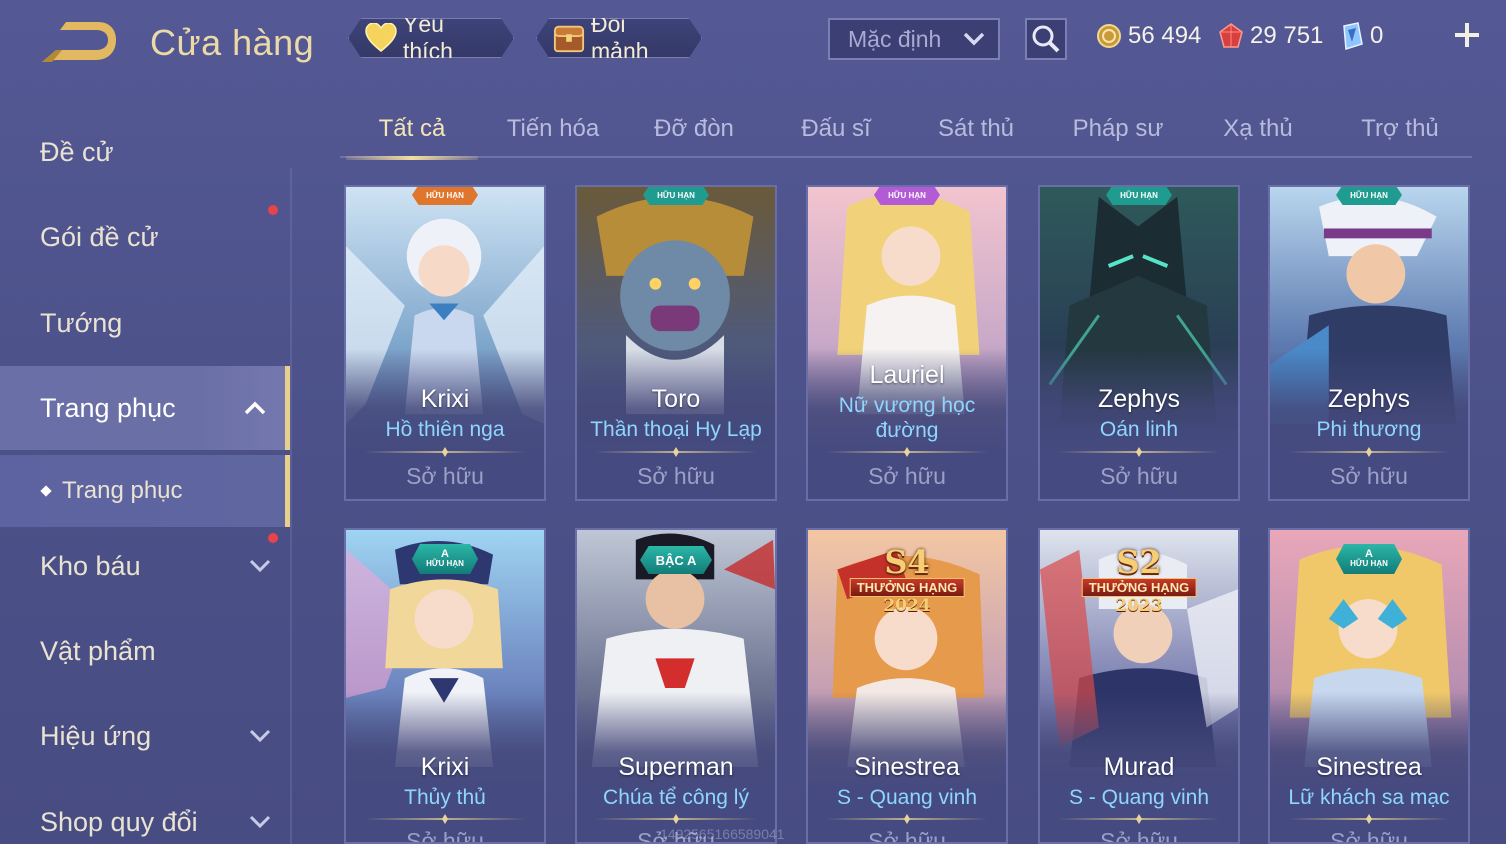  I want to click on sidebar-item-goi-de-cu: Gói đề cử, so click(145, 237).